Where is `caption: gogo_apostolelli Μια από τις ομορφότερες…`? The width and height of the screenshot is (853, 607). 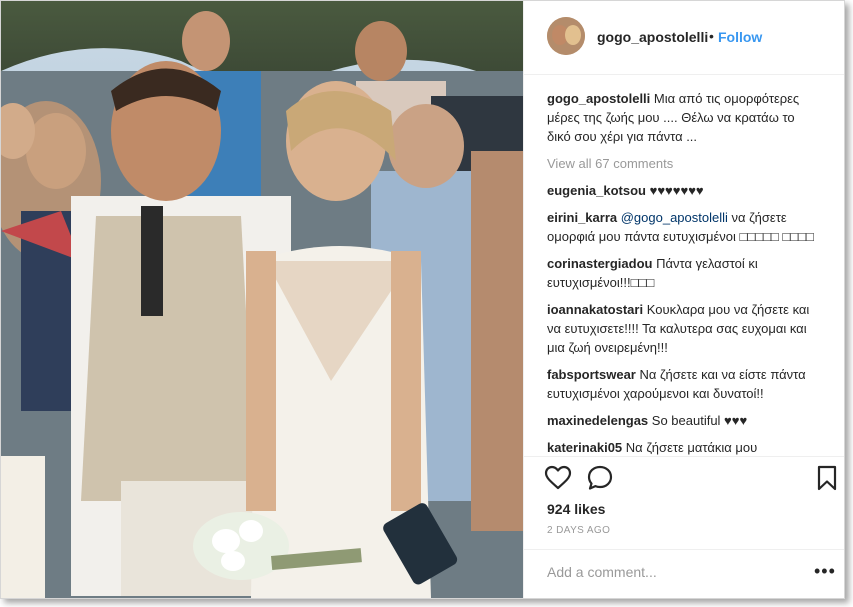 caption: gogo_apostolelli Μια από τις ομορφότερες… is located at coordinates (682, 117).